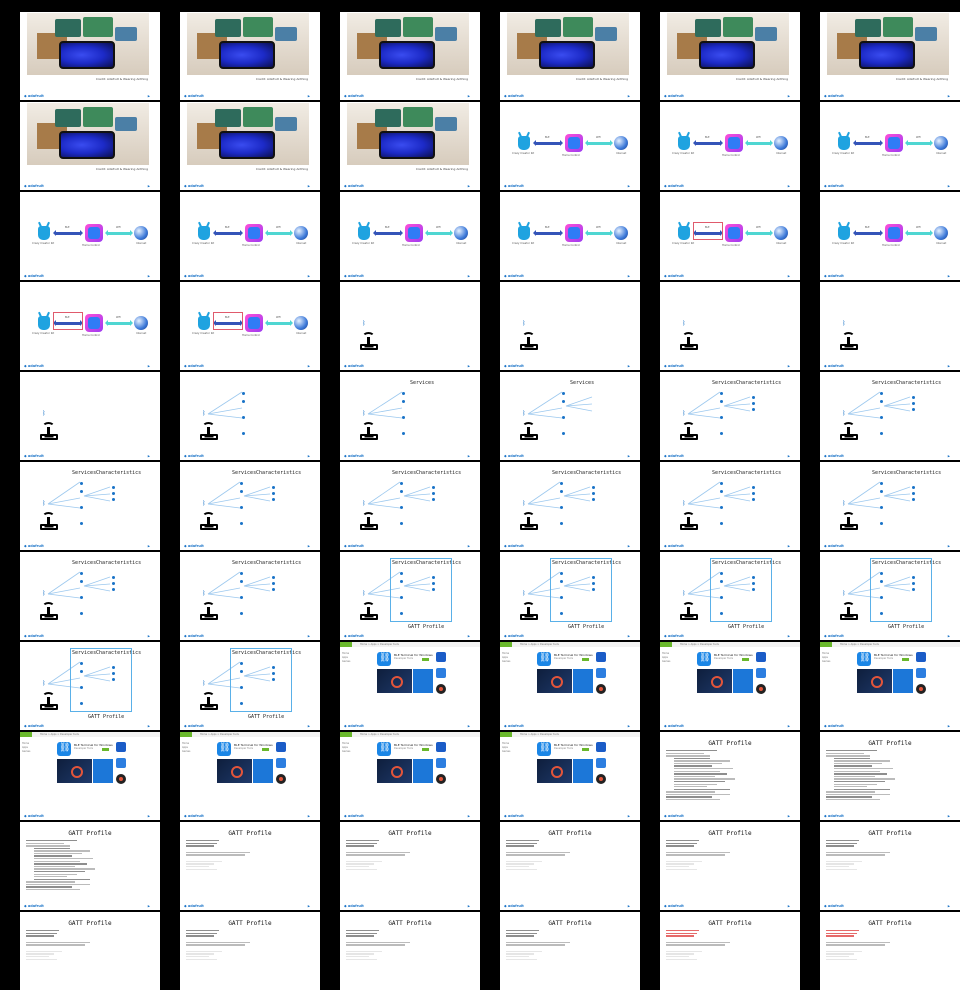  Describe the element at coordinates (410, 923) in the screenshot. I see `gatt-title: GATT Profile` at that location.